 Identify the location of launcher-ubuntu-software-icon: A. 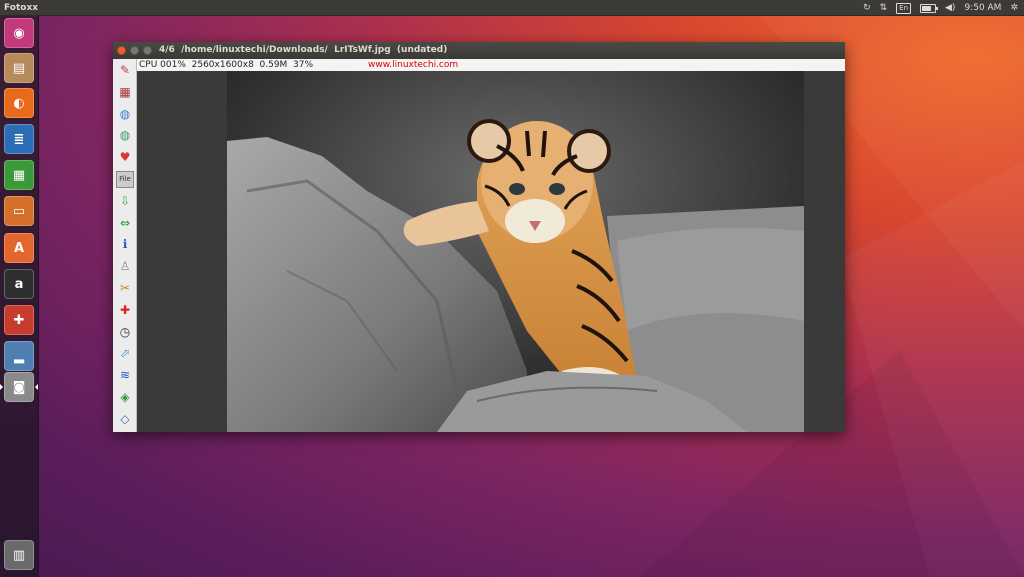
(19, 248).